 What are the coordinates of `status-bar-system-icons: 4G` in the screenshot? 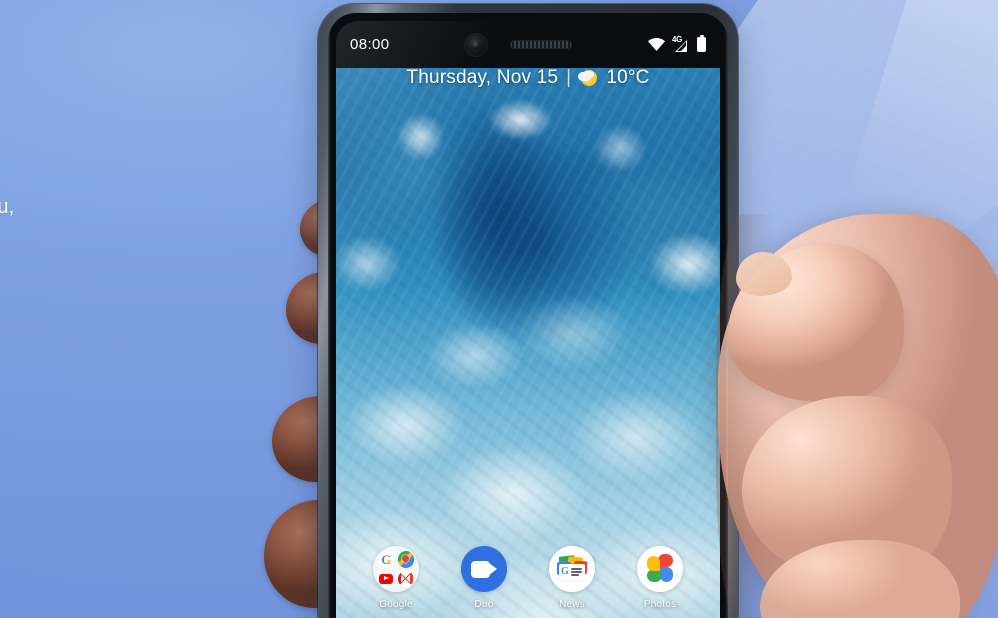 It's located at (677, 43).